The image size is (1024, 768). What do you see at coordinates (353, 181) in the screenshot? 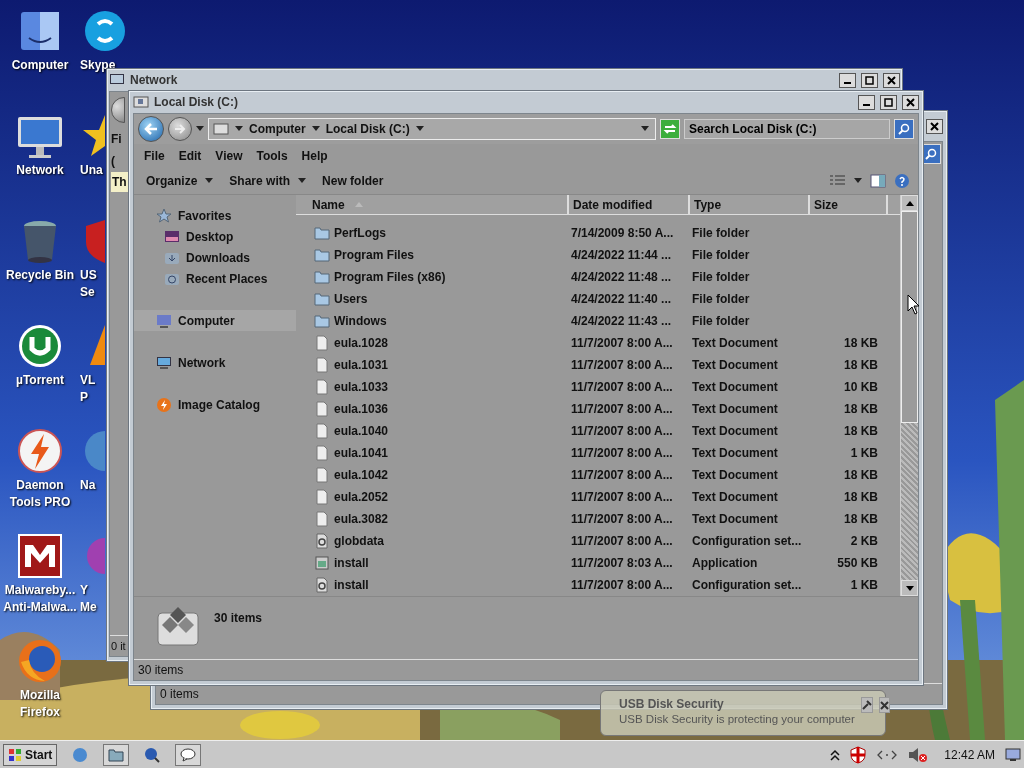
I see `toolbar-button: New folder` at bounding box center [353, 181].